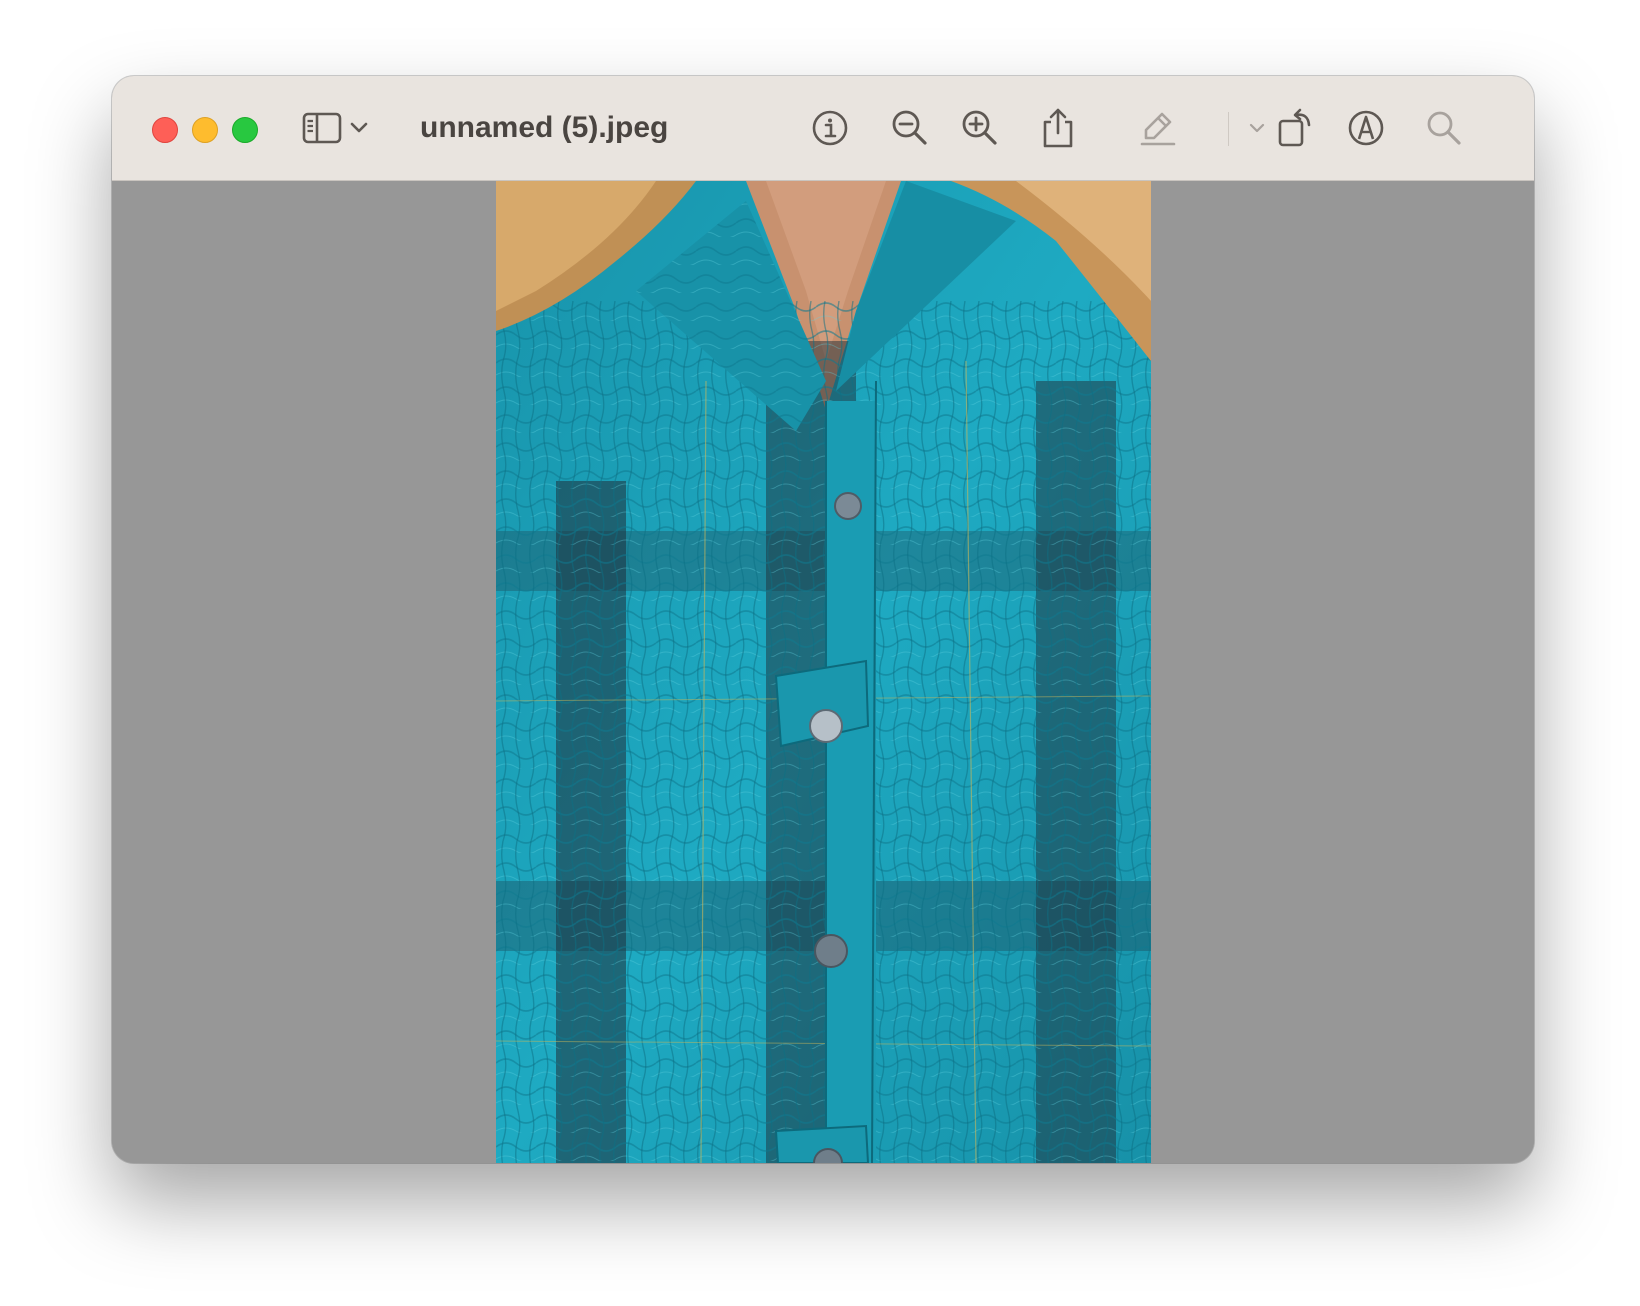  I want to click on sidebar-menu-button, so click(359, 128).